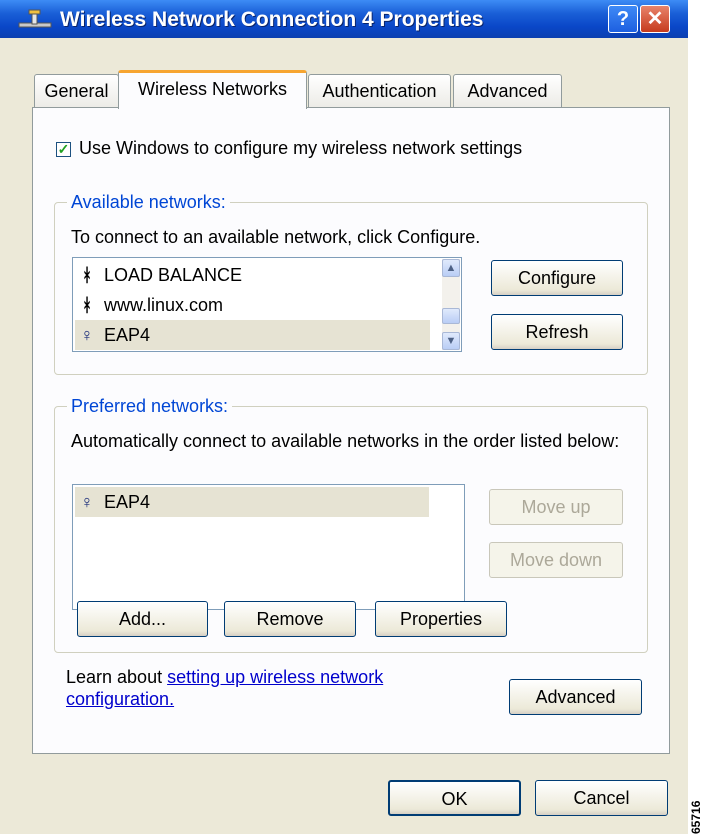 The height and width of the screenshot is (834, 701). I want to click on window-title: Wireless Network Connection 4 Properties, so click(272, 19).